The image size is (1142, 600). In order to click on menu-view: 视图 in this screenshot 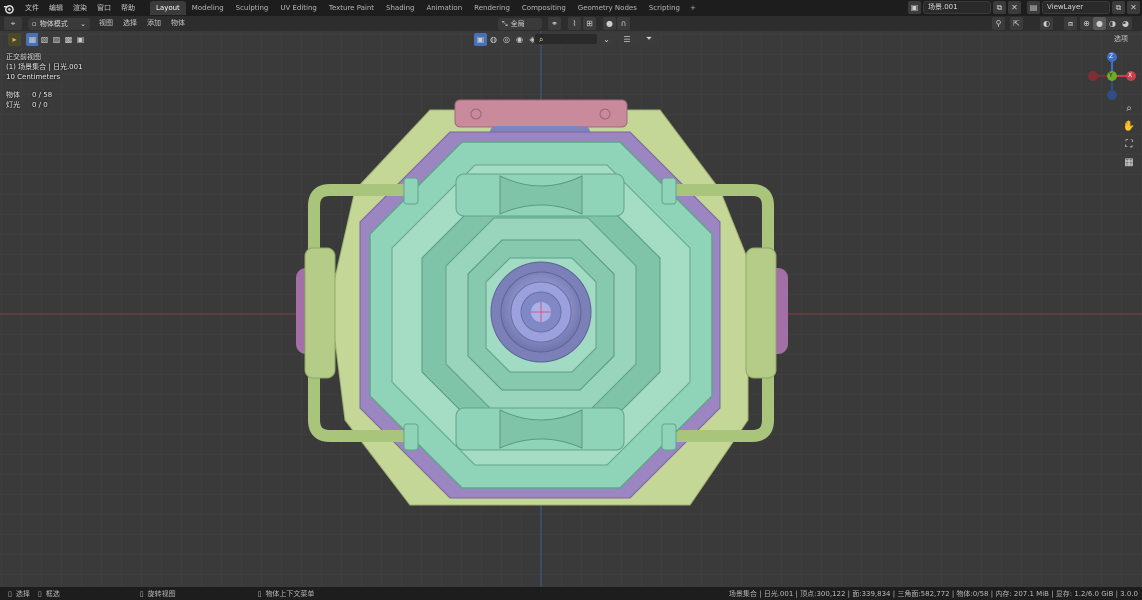, I will do `click(106, 23)`.